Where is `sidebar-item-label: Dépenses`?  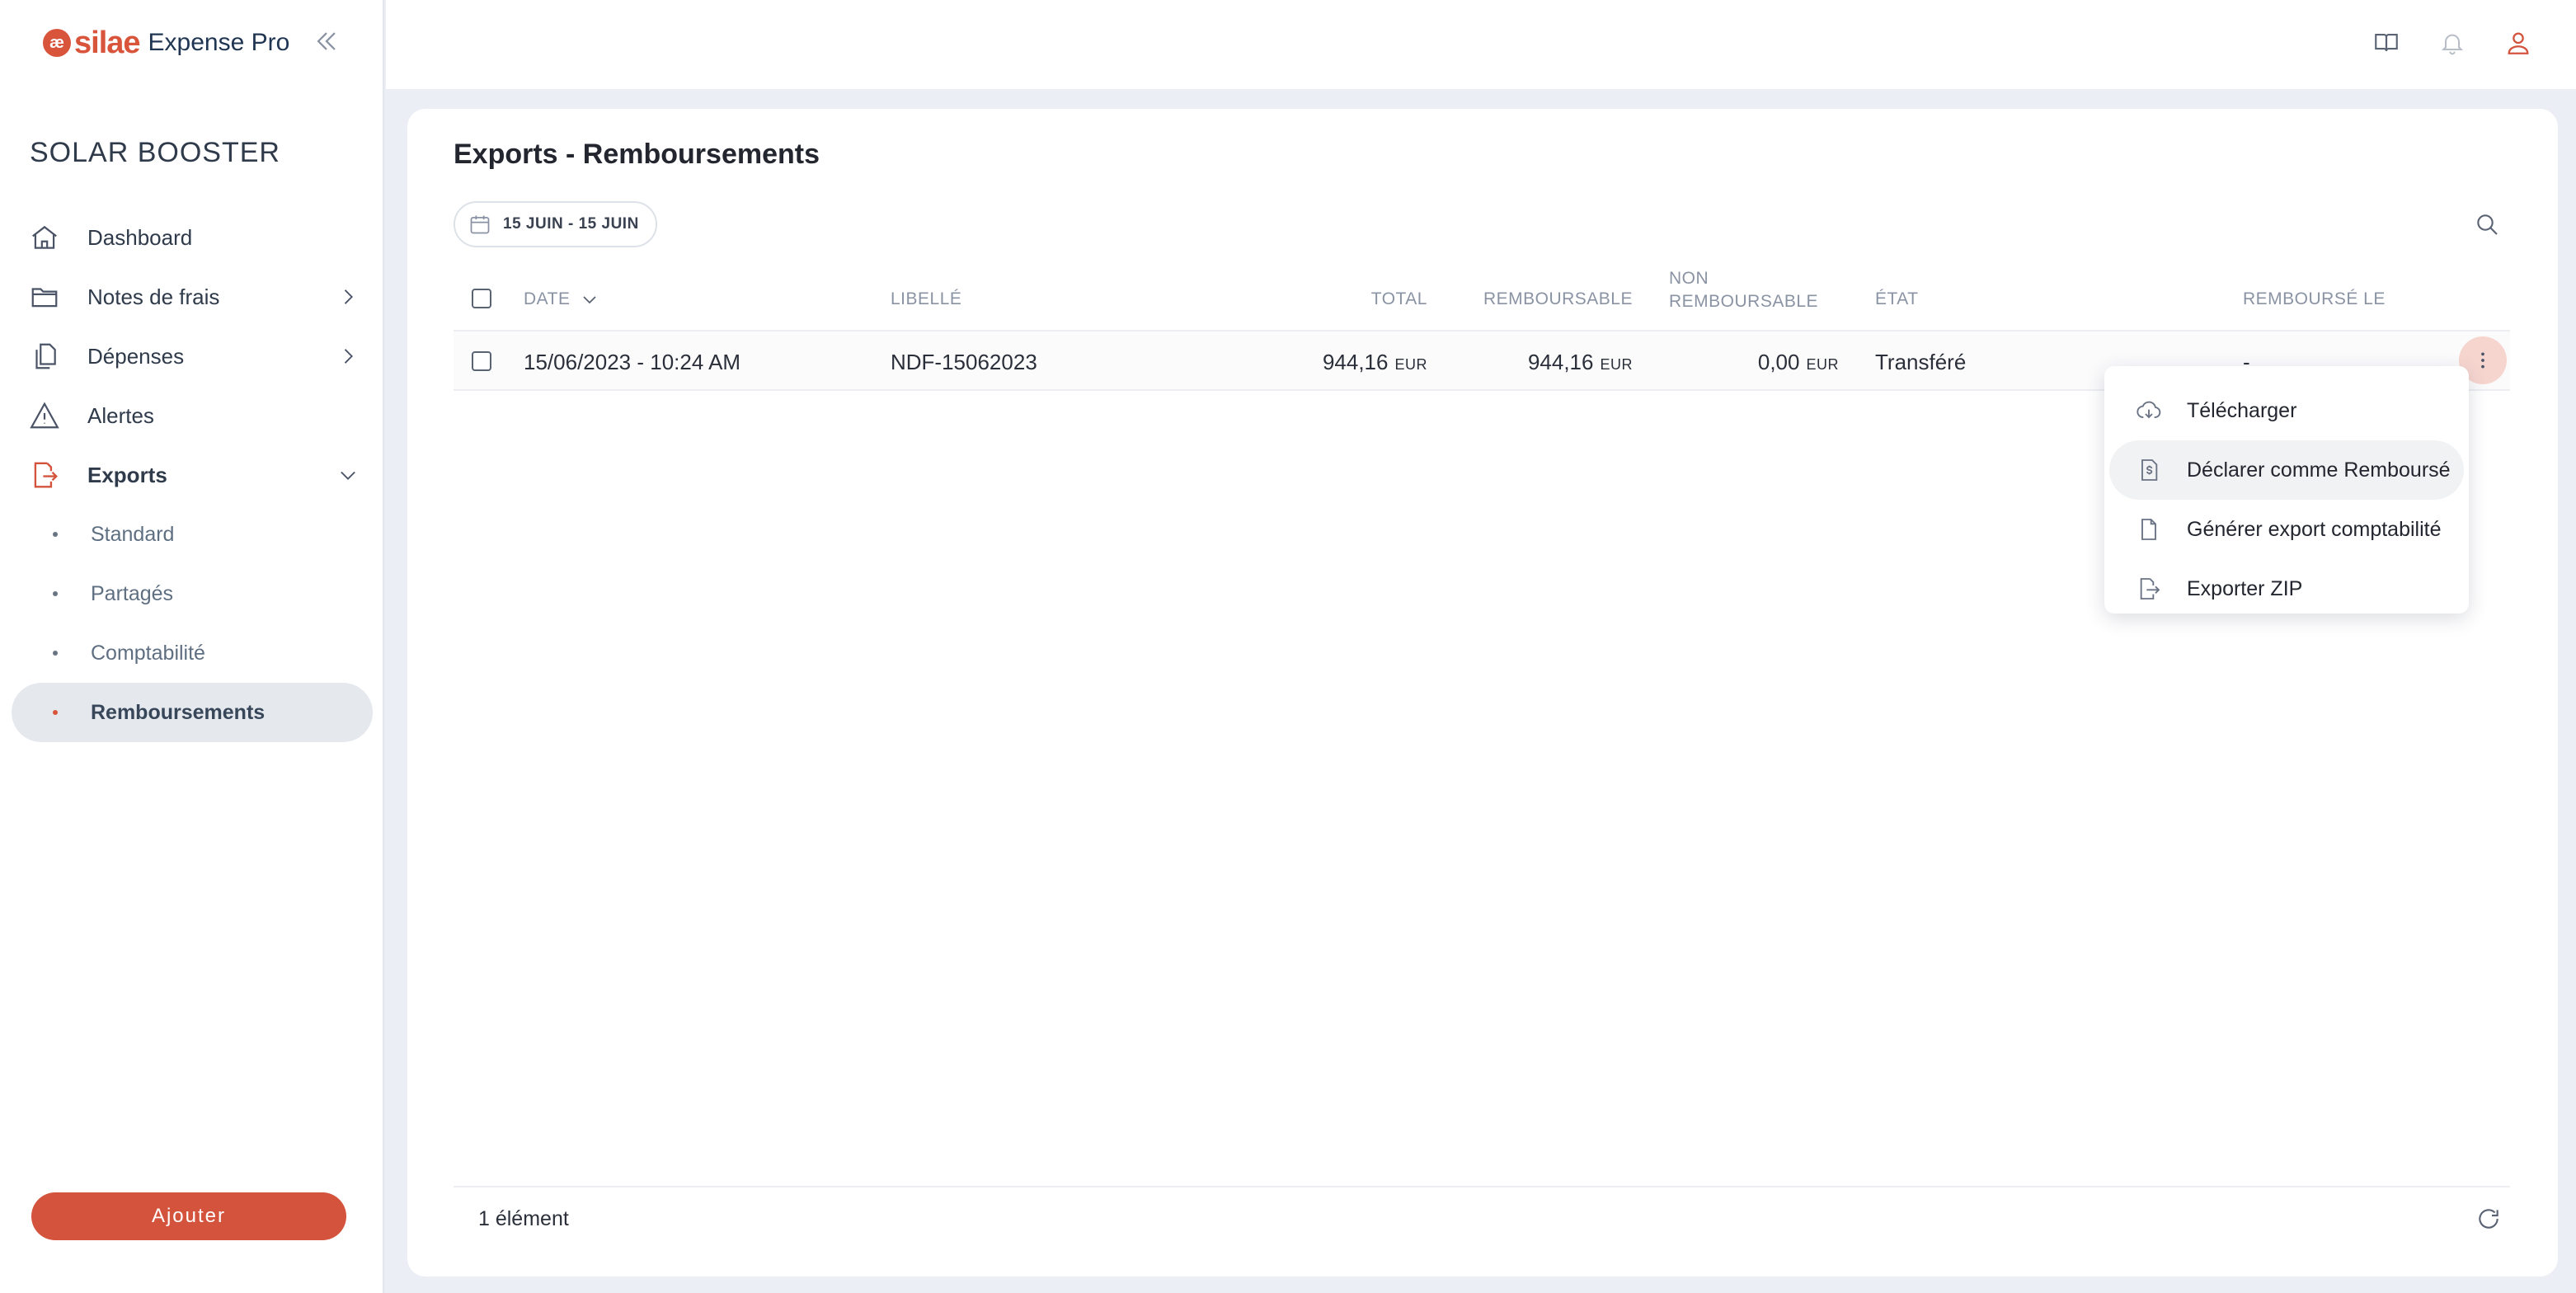 sidebar-item-label: Dépenses is located at coordinates (136, 356).